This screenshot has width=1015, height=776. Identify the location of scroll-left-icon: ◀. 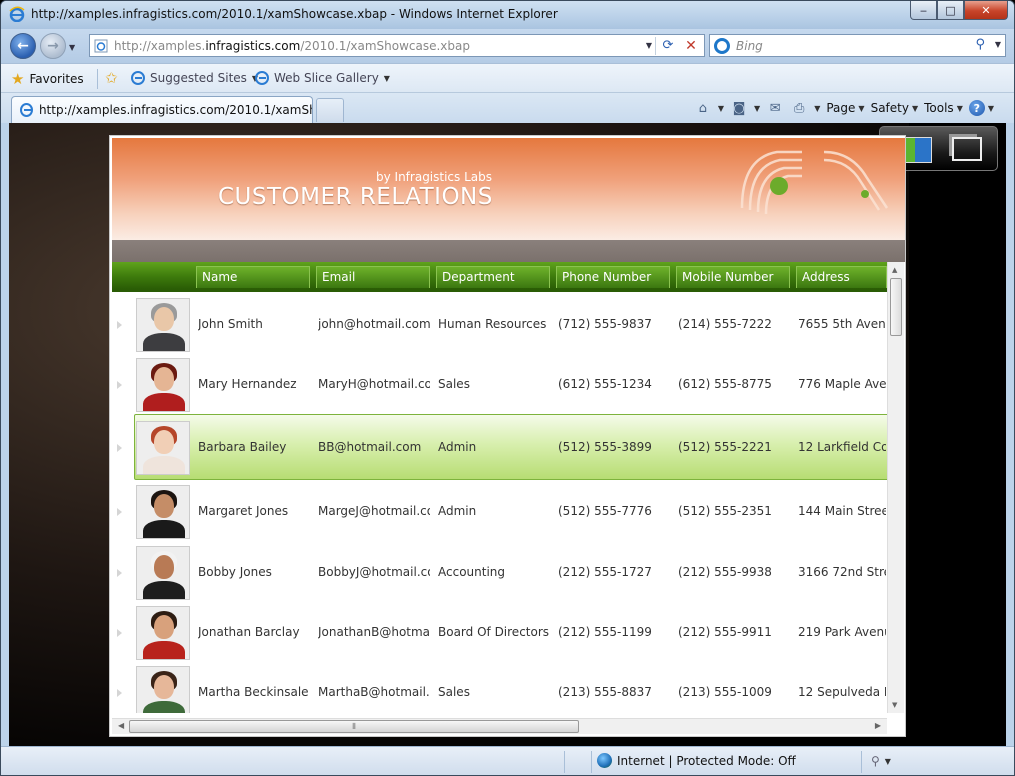
(121, 725).